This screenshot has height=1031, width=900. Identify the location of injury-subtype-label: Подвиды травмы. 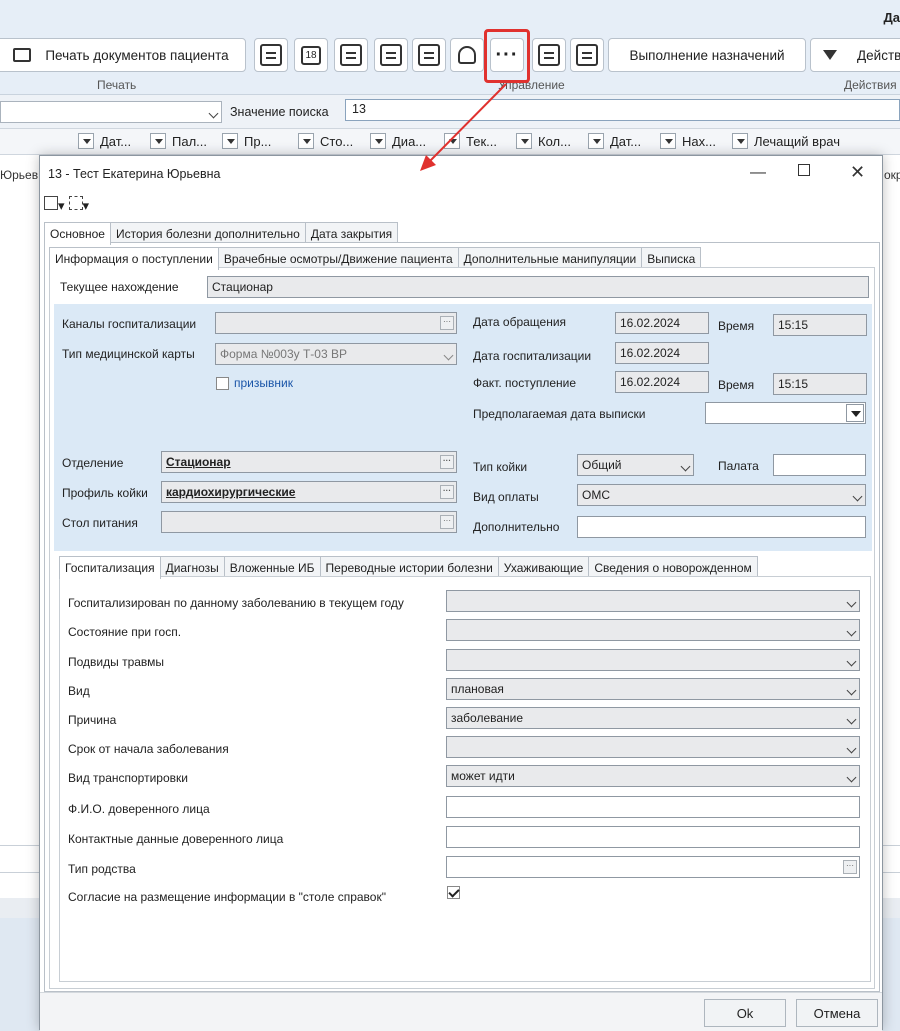
(116, 662).